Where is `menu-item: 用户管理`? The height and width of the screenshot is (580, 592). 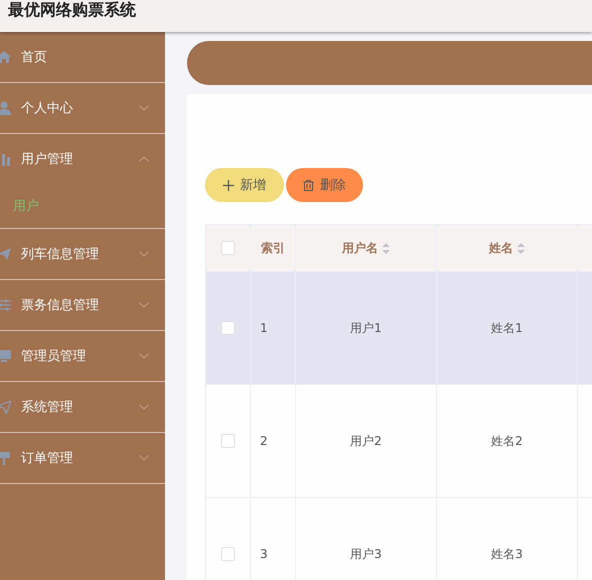
menu-item: 用户管理 is located at coordinates (82, 159).